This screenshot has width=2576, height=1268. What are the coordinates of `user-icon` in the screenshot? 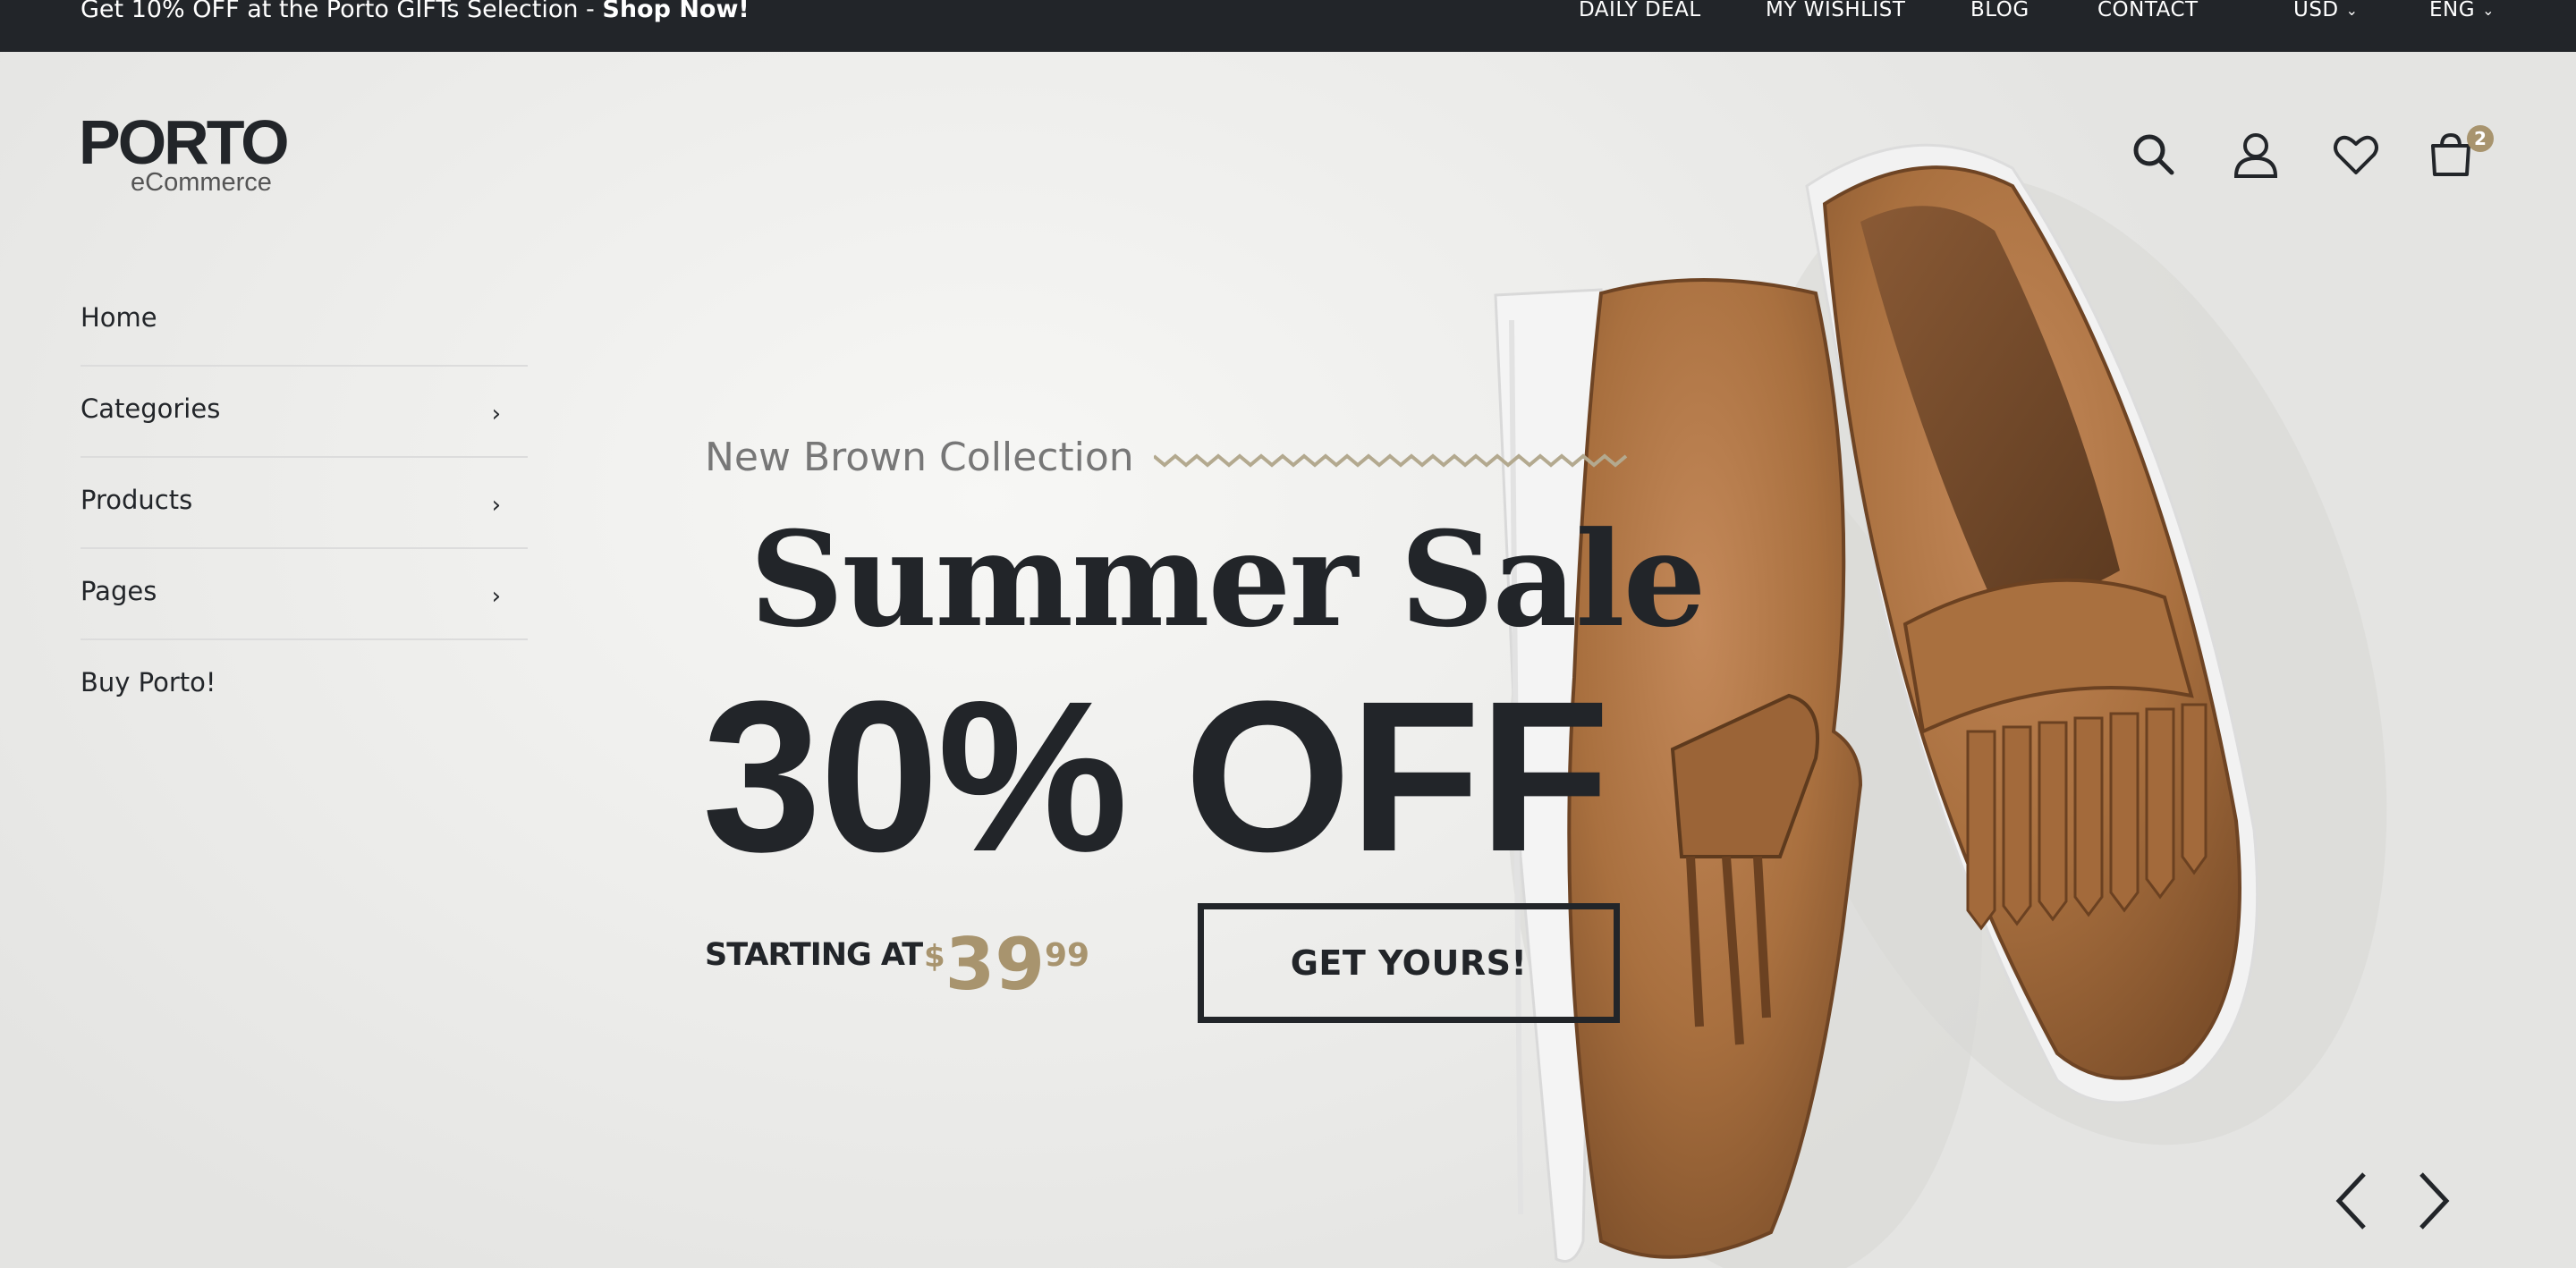 It's located at (2256, 155).